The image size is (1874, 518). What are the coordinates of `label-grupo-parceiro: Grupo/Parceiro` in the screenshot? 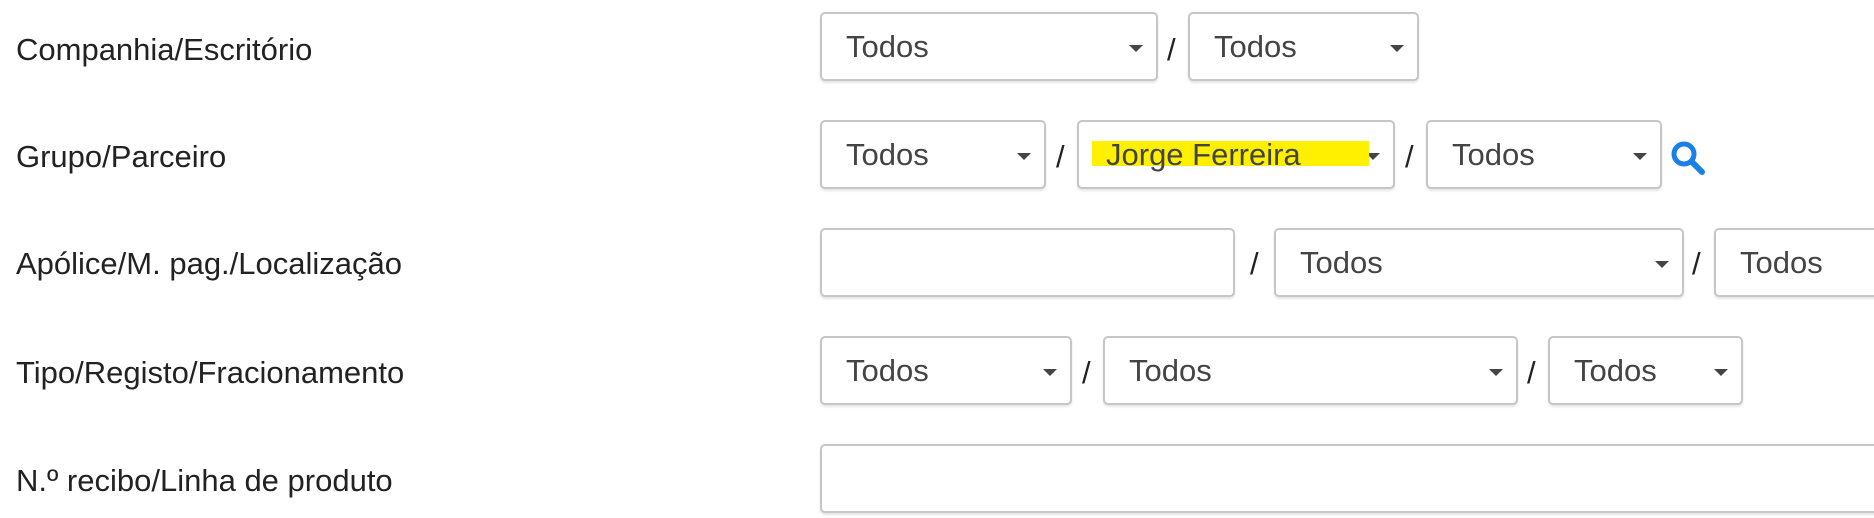 It's located at (121, 156).